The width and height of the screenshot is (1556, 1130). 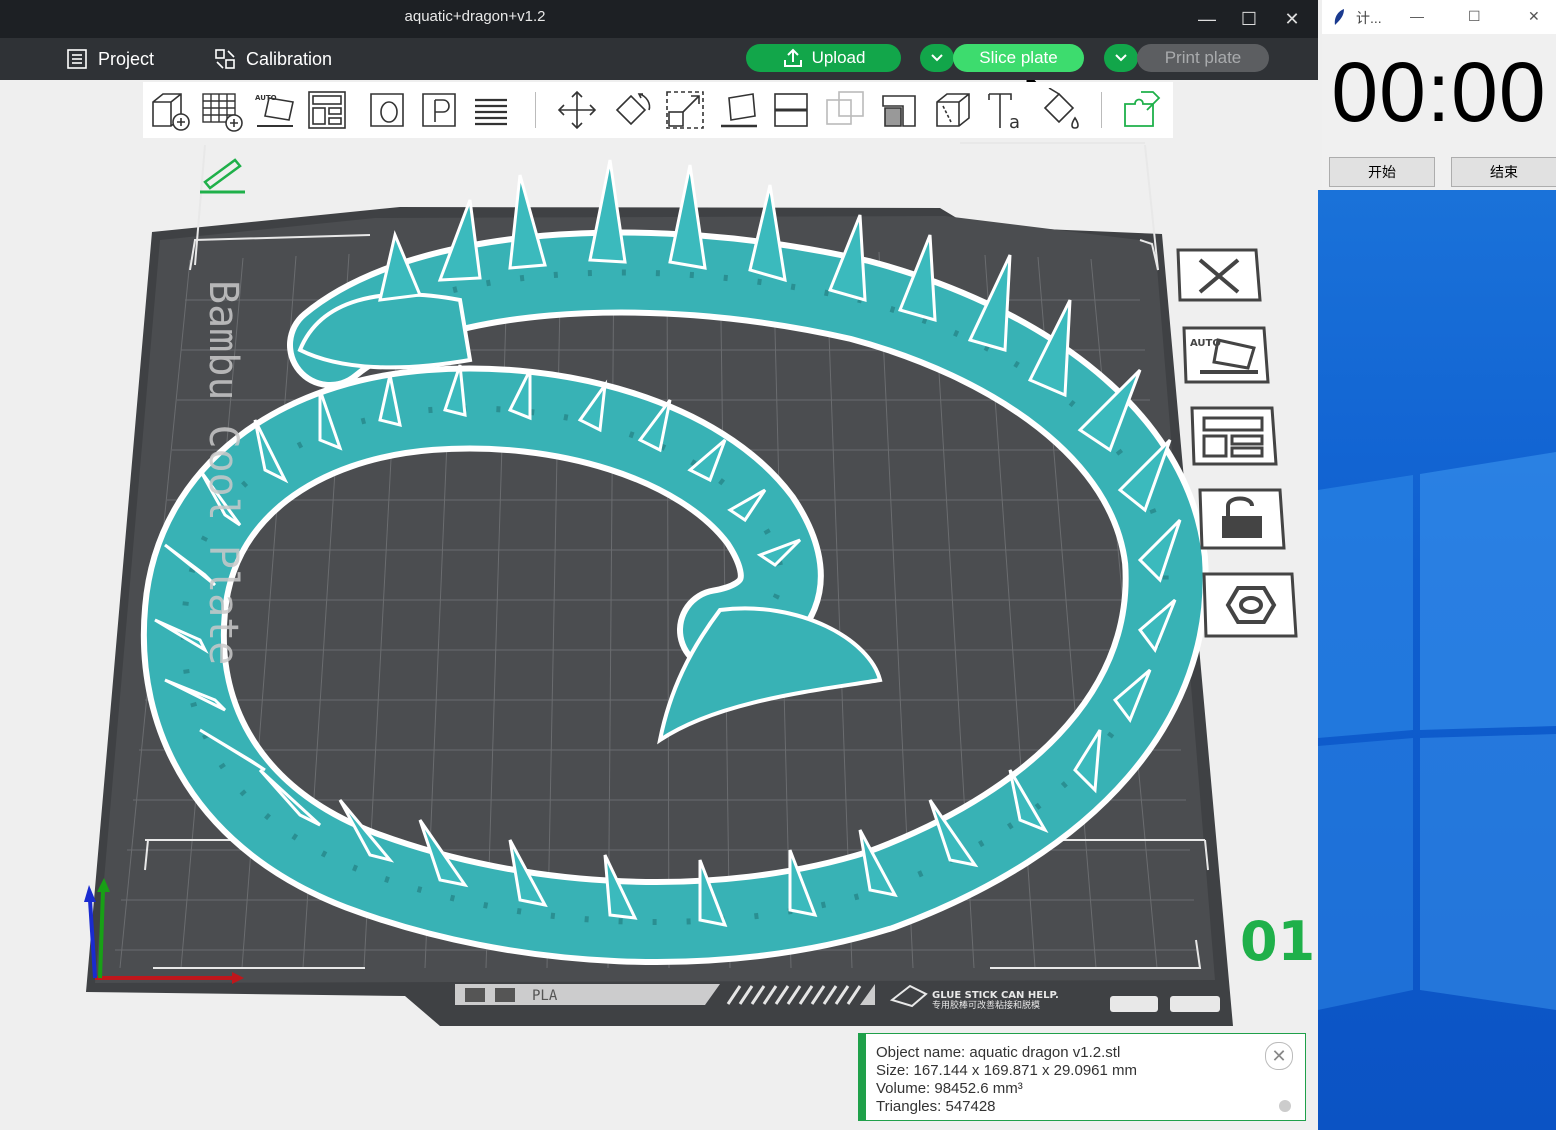 I want to click on timer-stop-button: 结束, so click(x=1503, y=172).